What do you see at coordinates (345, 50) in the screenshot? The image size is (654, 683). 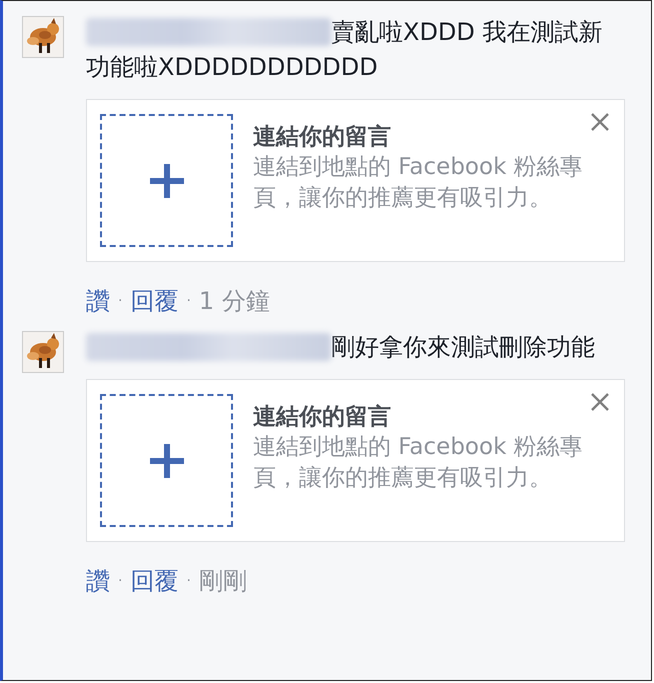 I see `comment-text: 賣亂啦XDDD 我在測試新功能啦XDDDDDDDDDDD` at bounding box center [345, 50].